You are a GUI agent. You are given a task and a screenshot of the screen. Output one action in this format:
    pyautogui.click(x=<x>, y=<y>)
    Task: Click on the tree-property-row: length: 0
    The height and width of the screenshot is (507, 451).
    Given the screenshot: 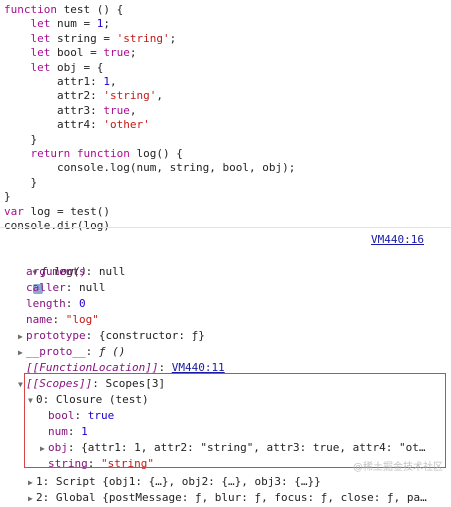 What is the action you would take?
    pyautogui.click(x=52, y=304)
    